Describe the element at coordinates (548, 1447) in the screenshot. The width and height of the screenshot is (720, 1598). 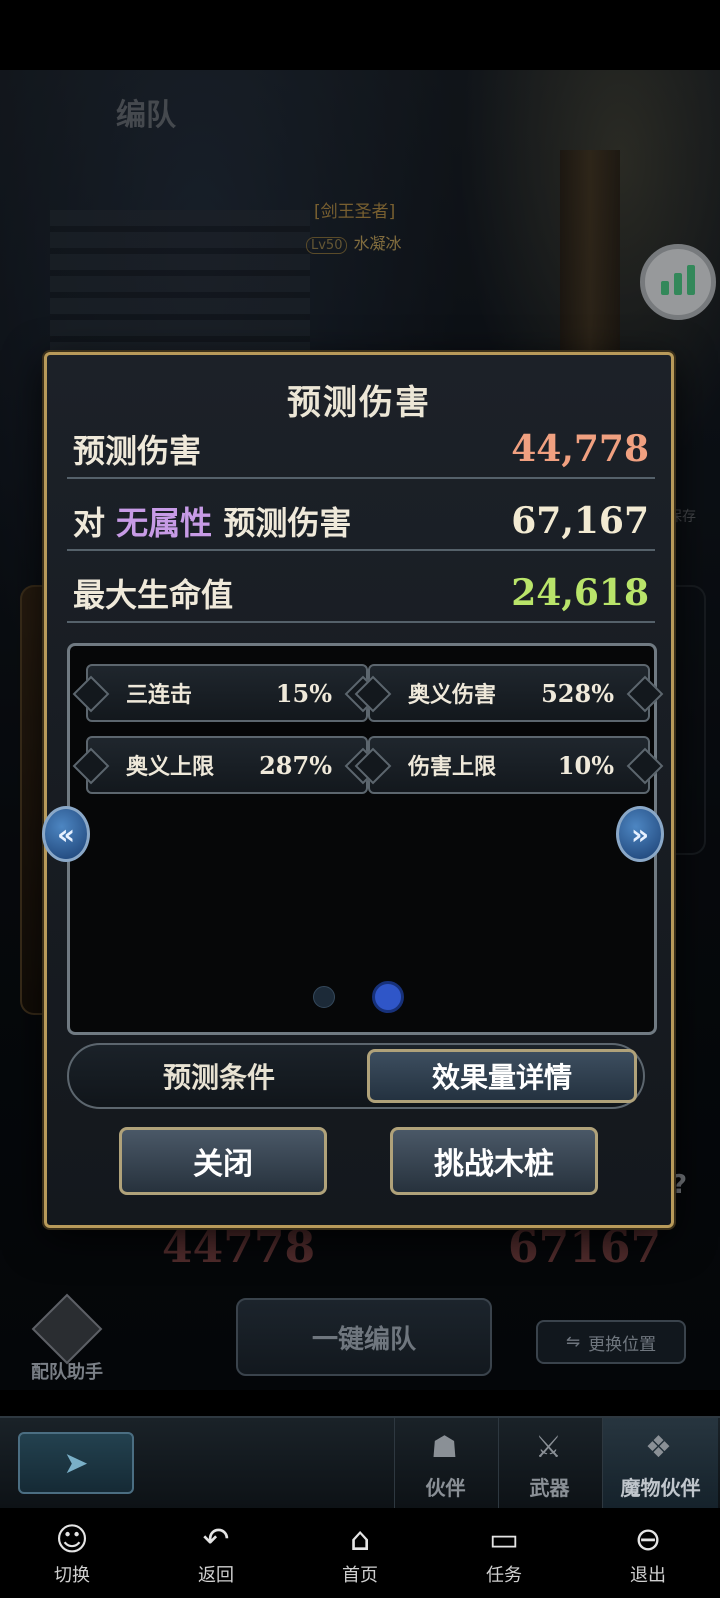
I see `weapon-icon: ⚔` at that location.